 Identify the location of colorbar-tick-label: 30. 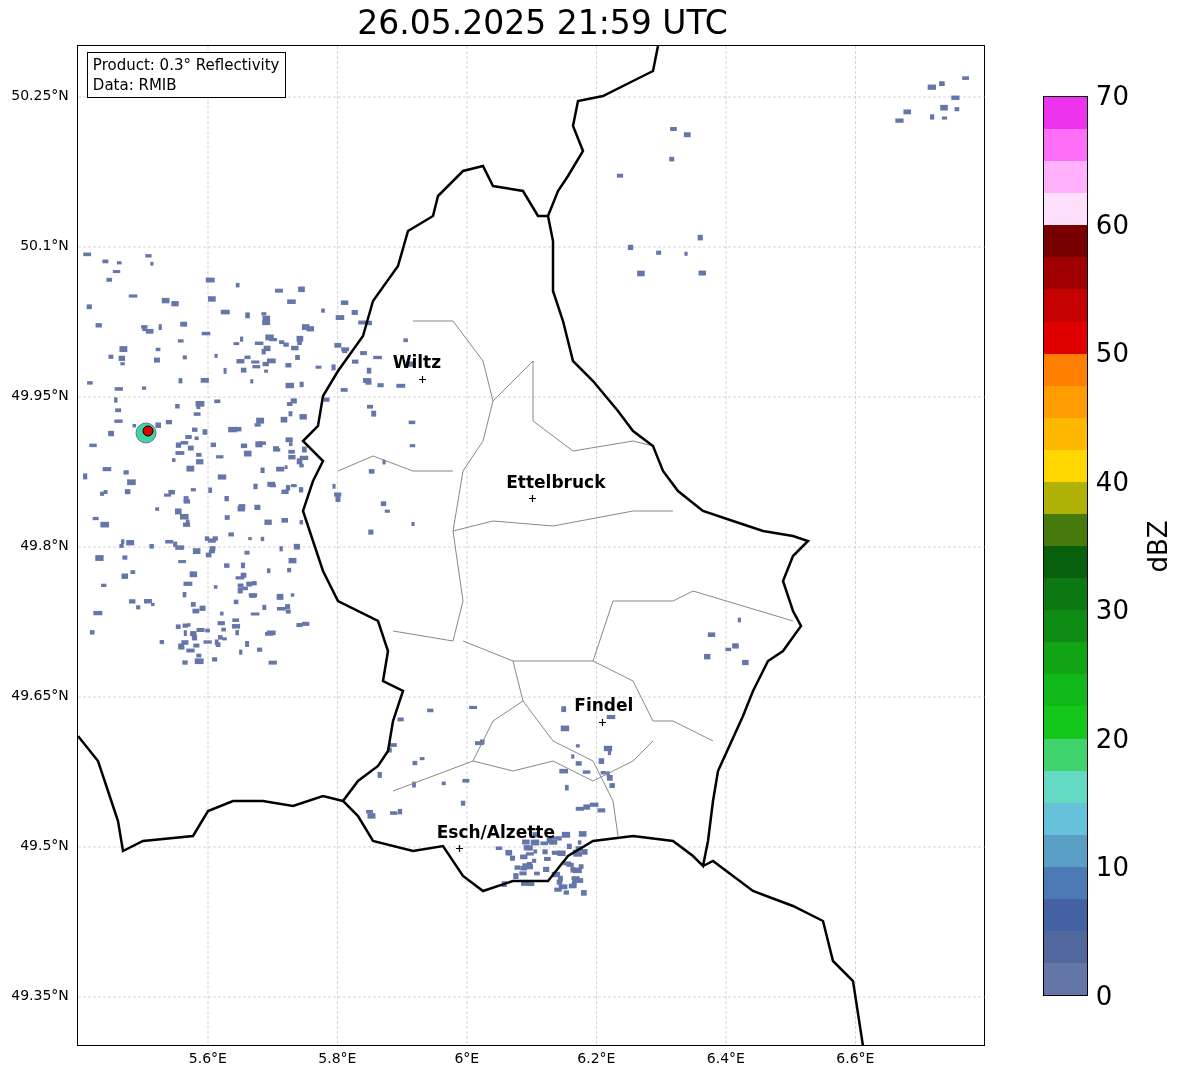
(1112, 610).